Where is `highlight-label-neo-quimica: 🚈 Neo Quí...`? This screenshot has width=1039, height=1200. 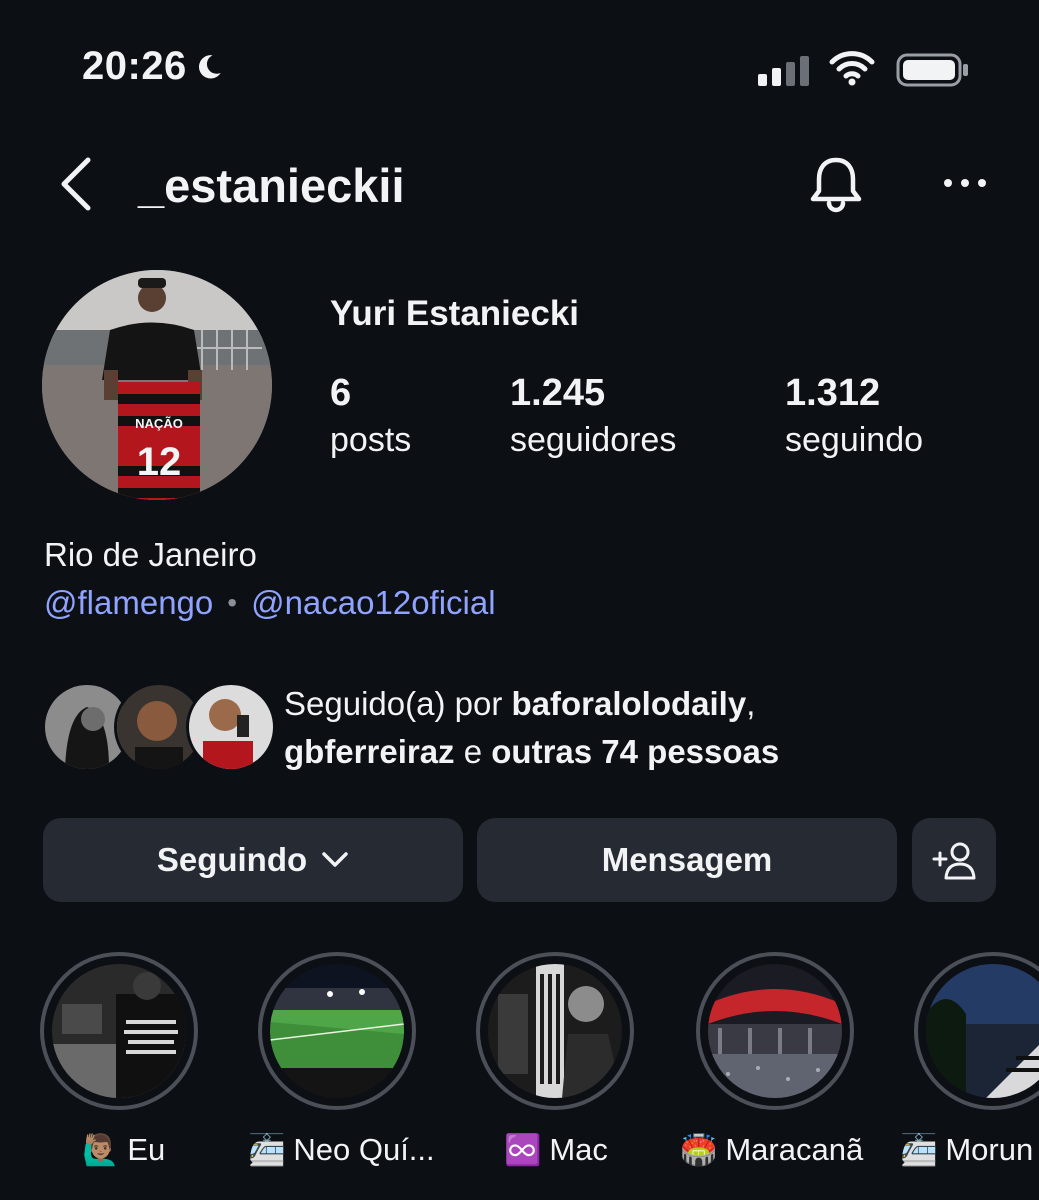 highlight-label-neo-quimica: 🚈 Neo Quí... is located at coordinates (341, 1149).